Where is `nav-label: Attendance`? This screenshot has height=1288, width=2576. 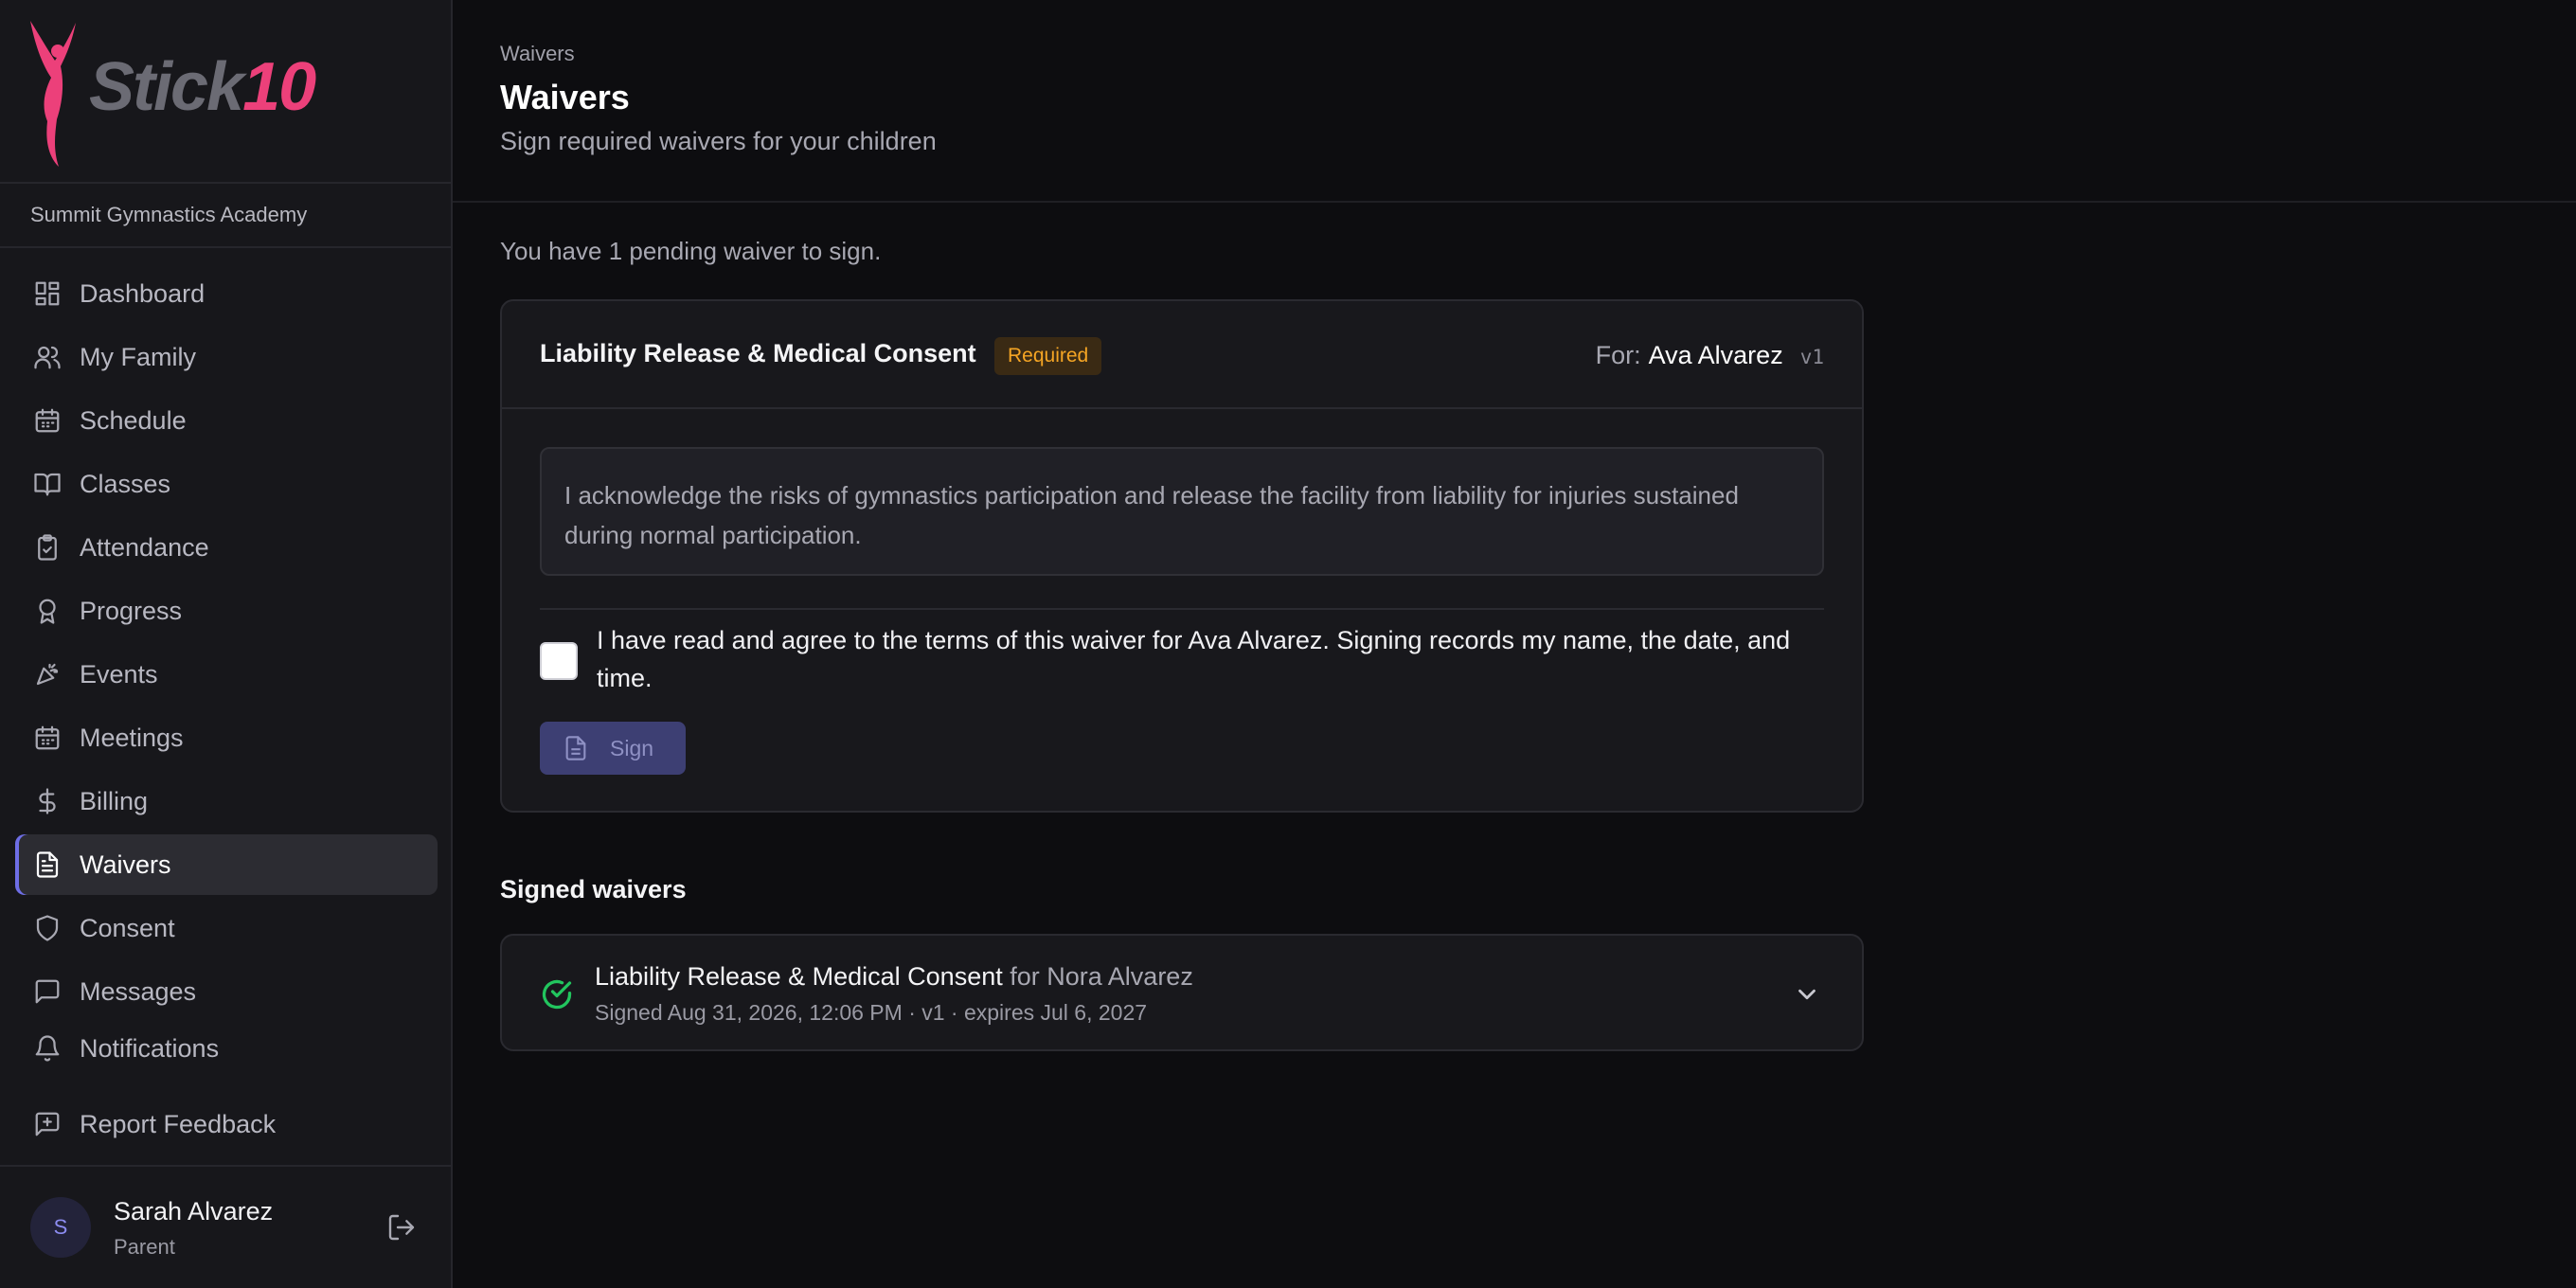 nav-label: Attendance is located at coordinates (144, 547).